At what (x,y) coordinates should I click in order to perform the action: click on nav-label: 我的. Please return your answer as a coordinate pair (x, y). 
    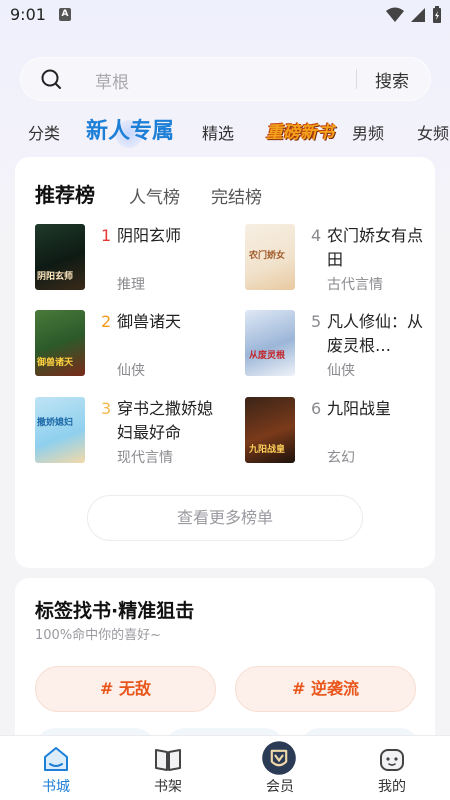
    Looking at the image, I should click on (392, 787).